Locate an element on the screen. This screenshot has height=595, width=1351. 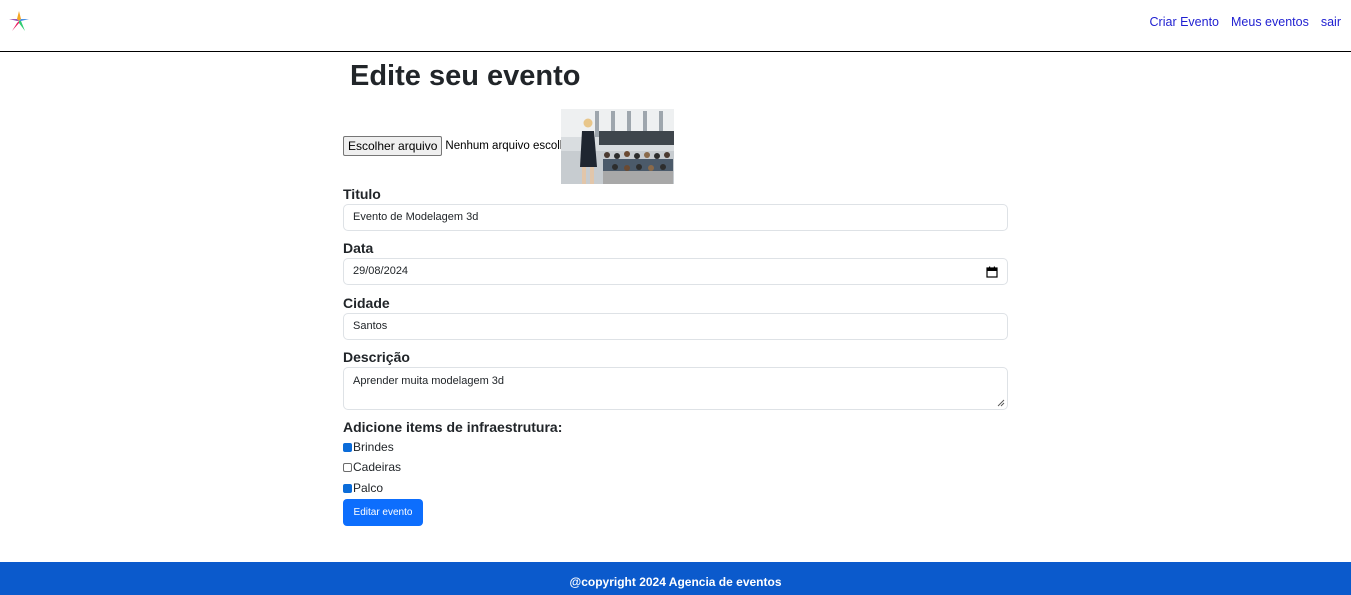
palco-label: Palco is located at coordinates (368, 488).